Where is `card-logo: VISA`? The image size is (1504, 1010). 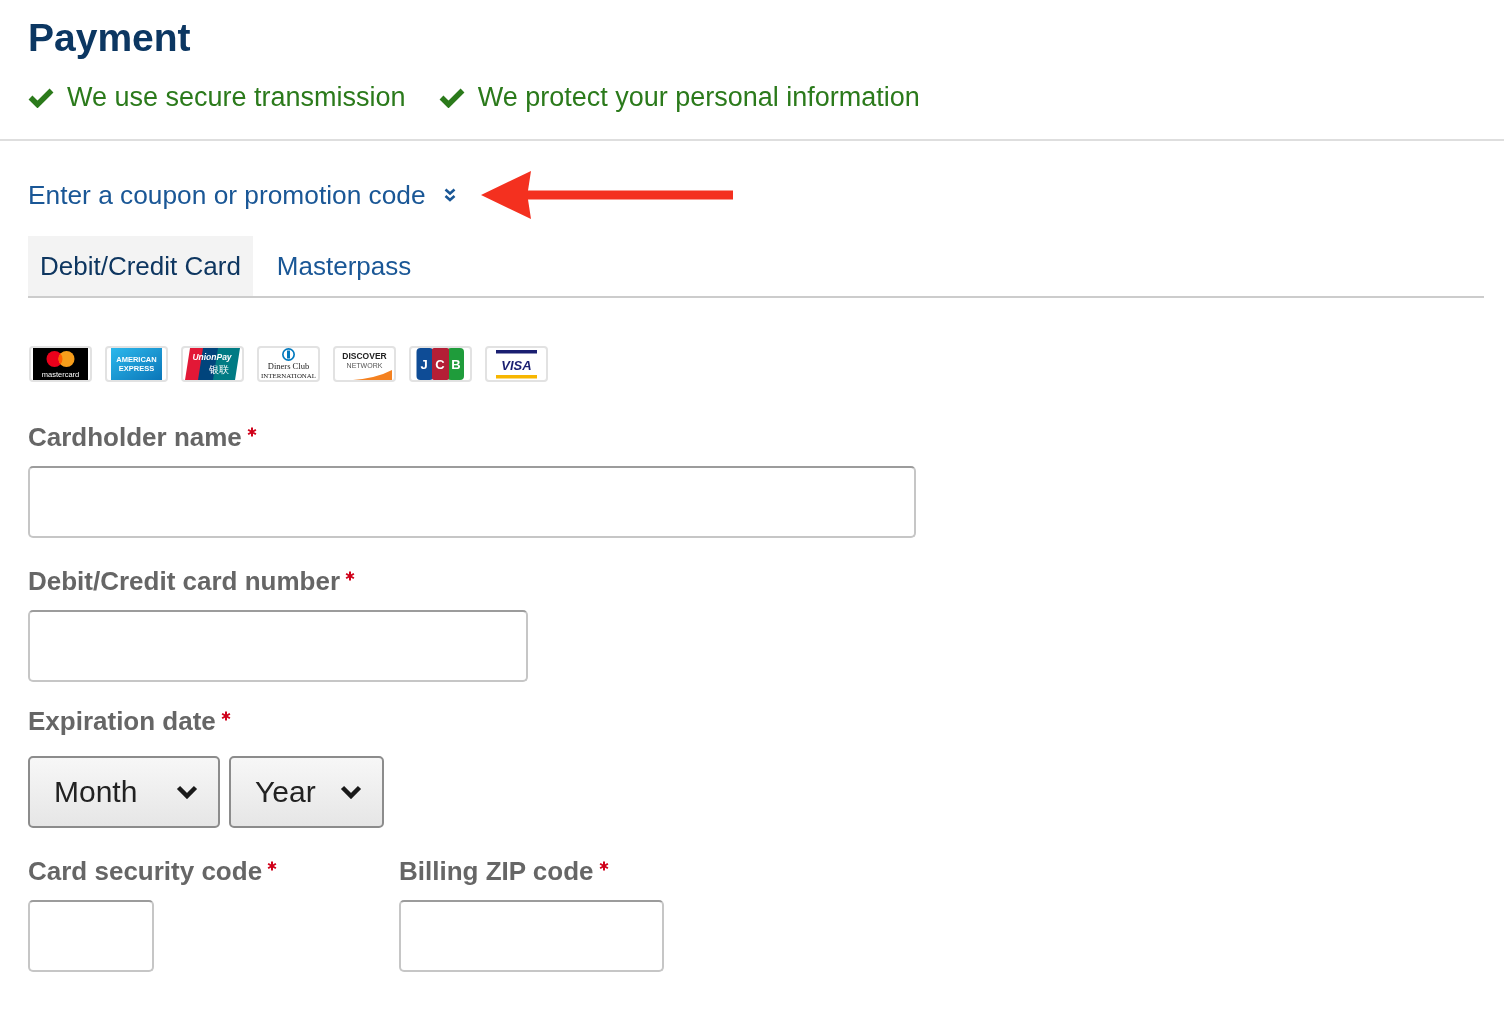
card-logo: VISA is located at coordinates (516, 364).